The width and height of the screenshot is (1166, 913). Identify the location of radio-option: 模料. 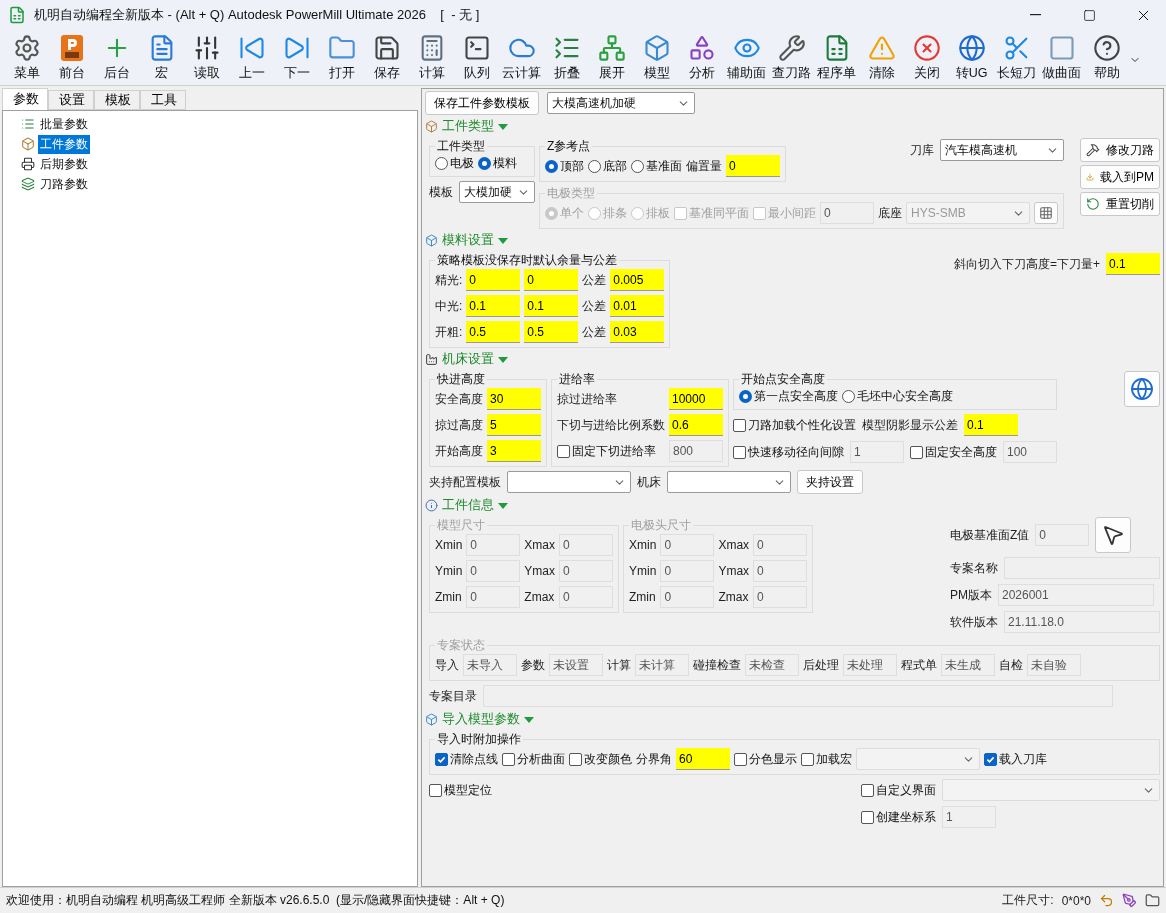
(497, 163).